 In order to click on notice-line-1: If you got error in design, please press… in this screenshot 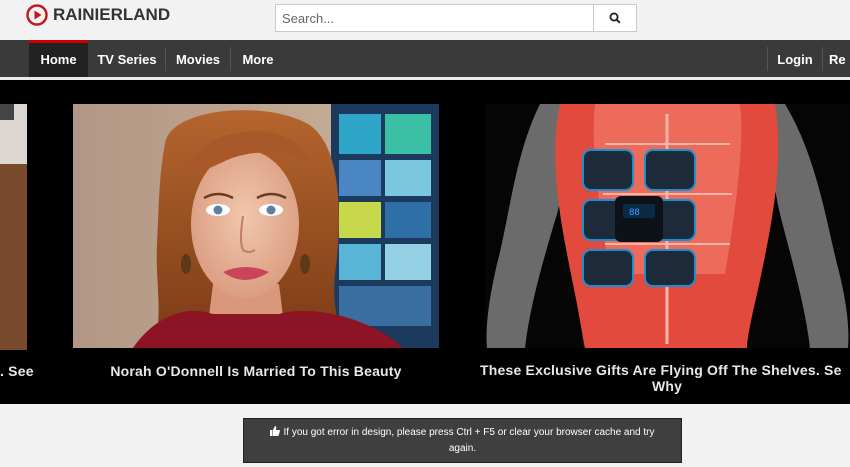, I will do `click(462, 433)`.